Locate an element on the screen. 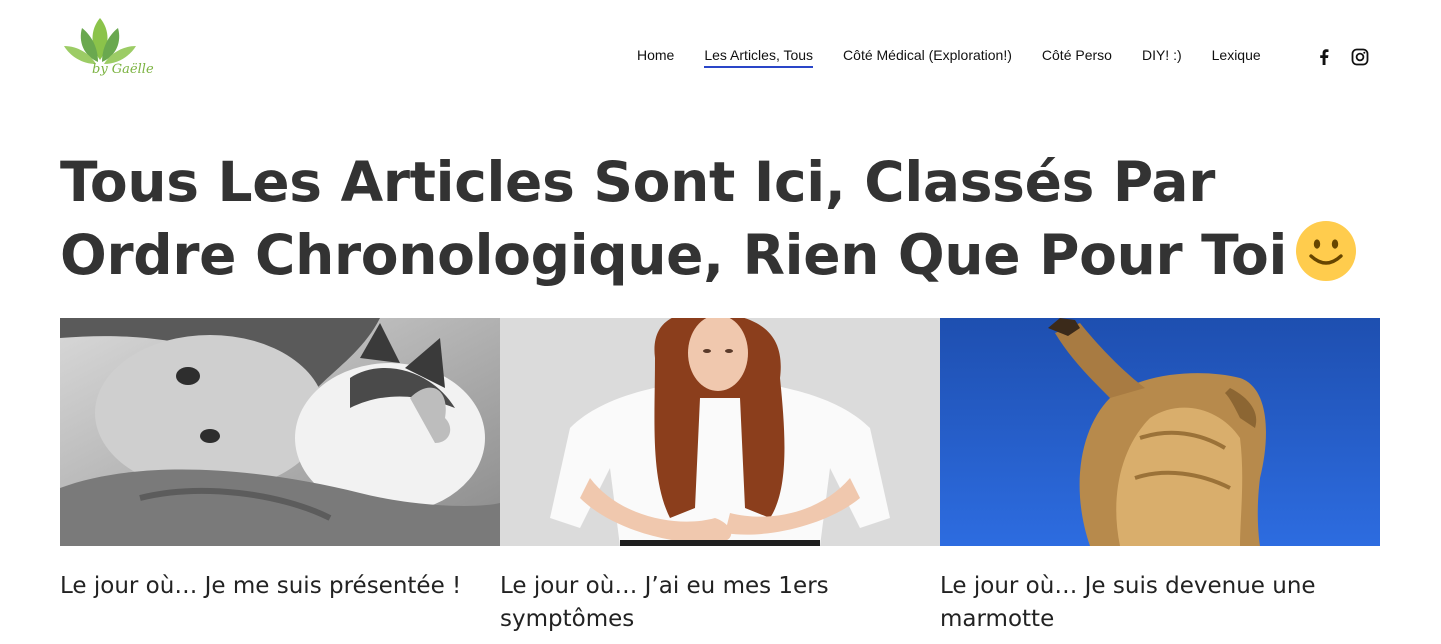  instagram-icon is located at coordinates (1360, 57).